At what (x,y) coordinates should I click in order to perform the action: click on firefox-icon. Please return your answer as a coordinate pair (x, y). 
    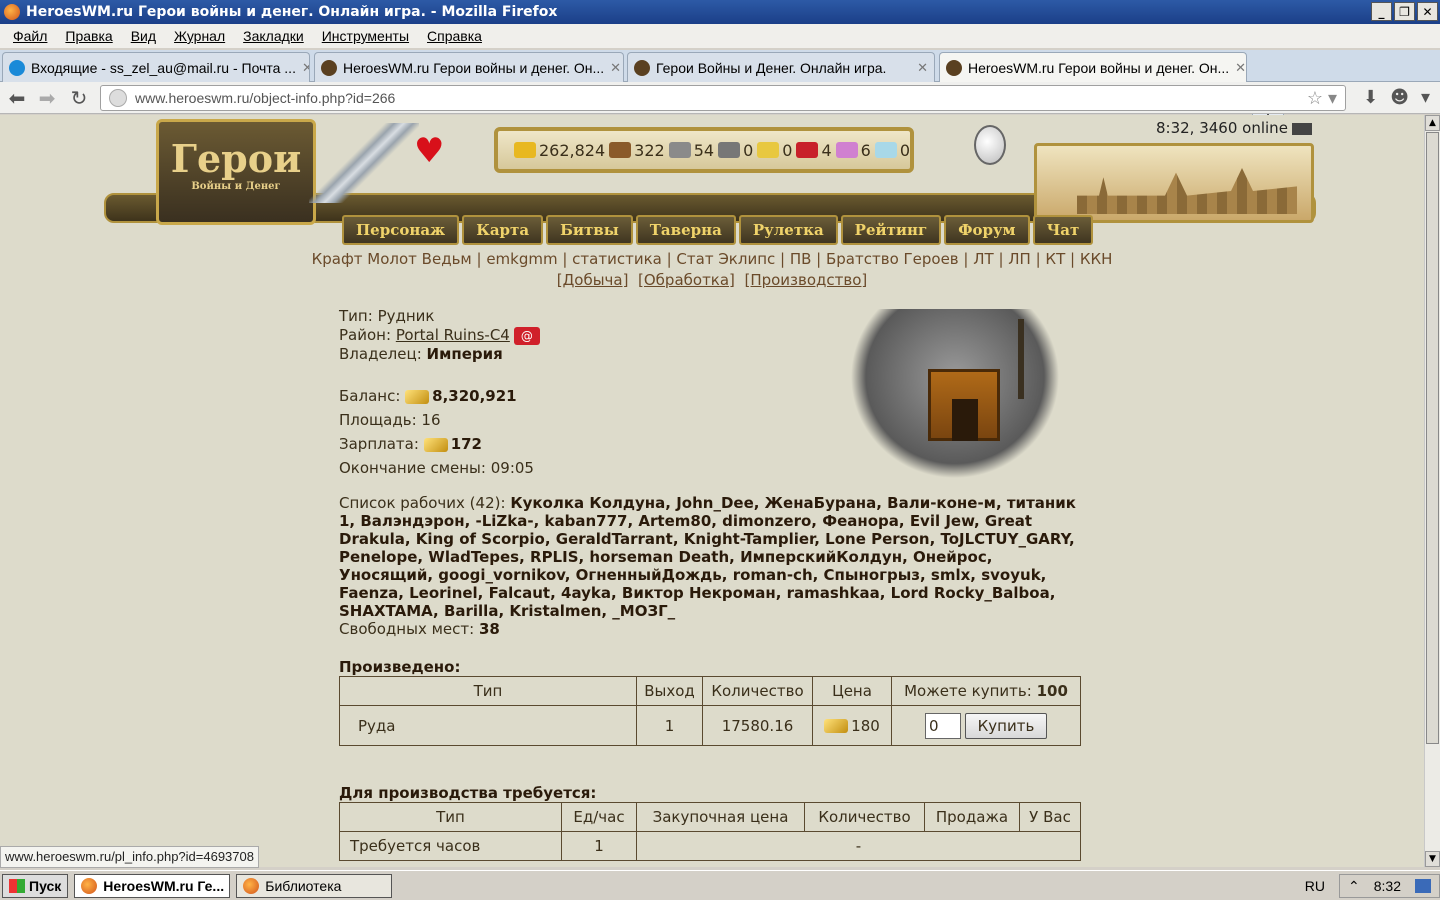
    Looking at the image, I should click on (12, 12).